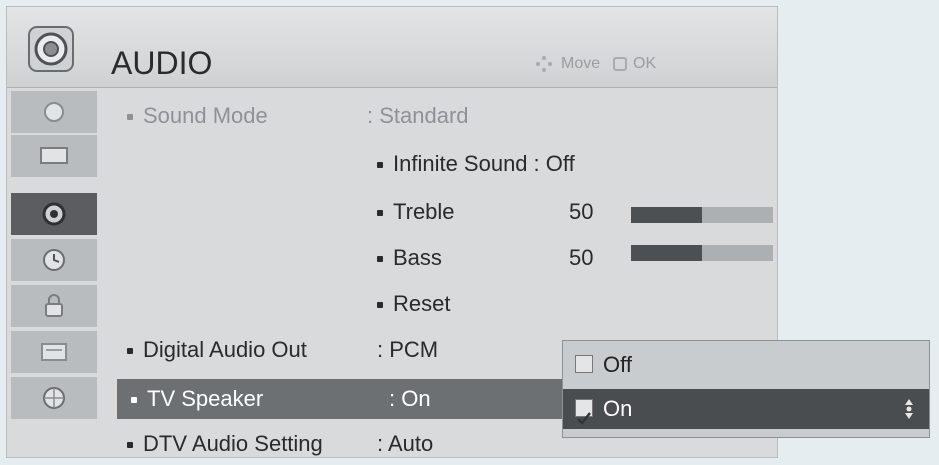 The height and width of the screenshot is (465, 939). I want to click on dtv-audio-value: : Auto, so click(405, 443).